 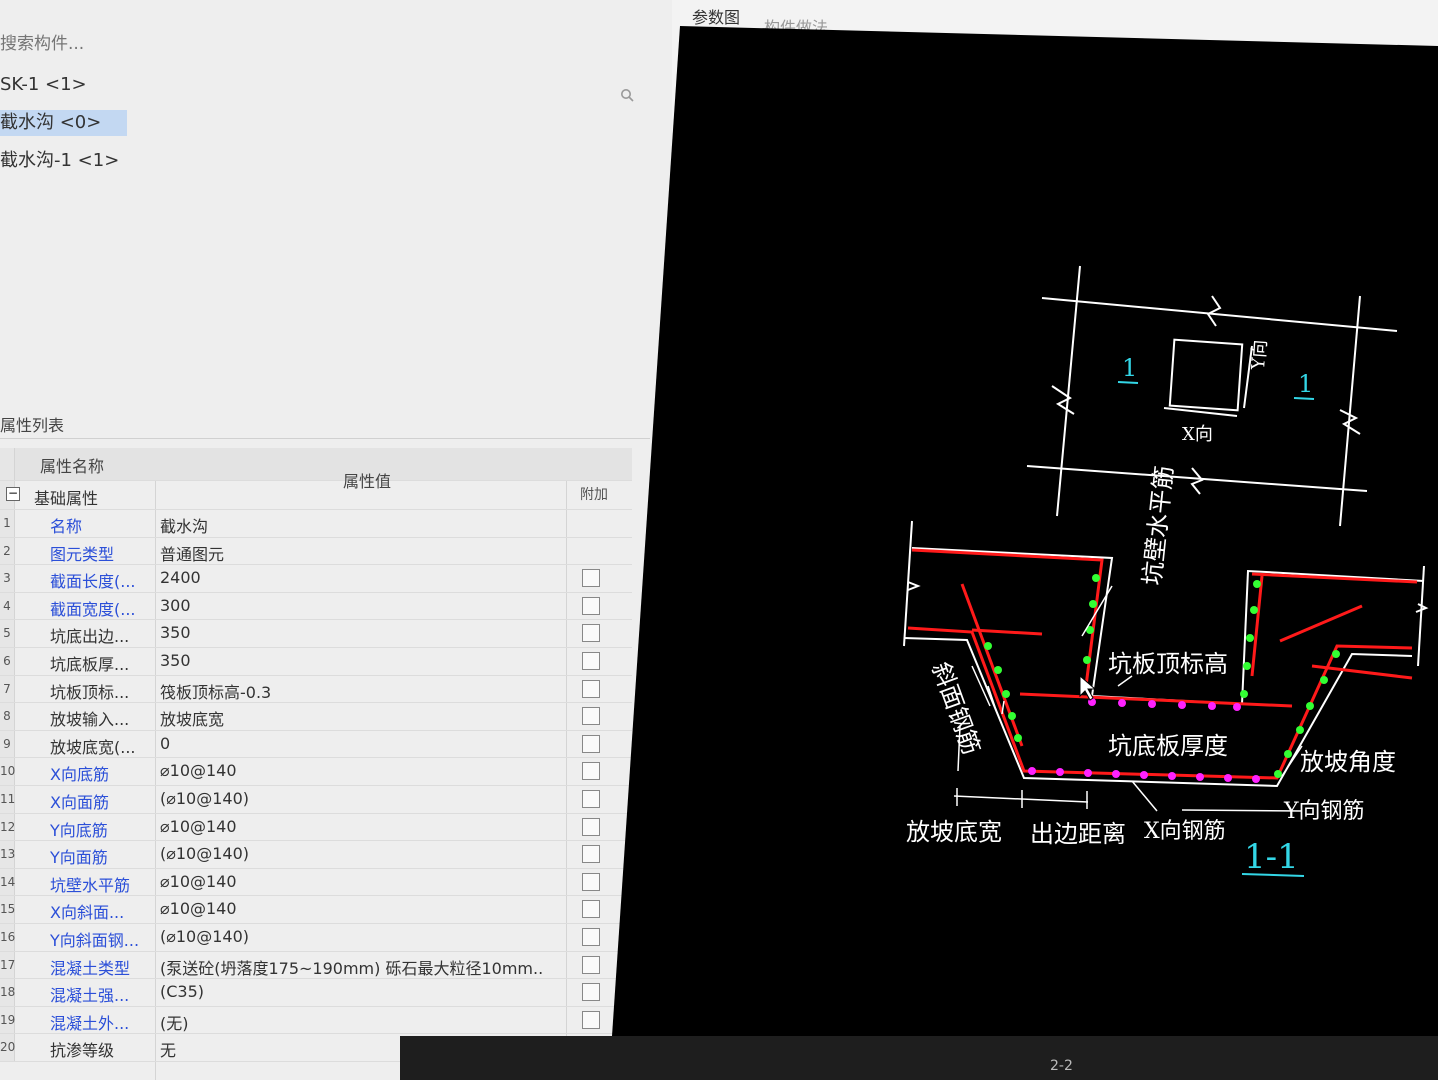 What do you see at coordinates (351, 525) in the screenshot?
I see `property-value: 截水沟` at bounding box center [351, 525].